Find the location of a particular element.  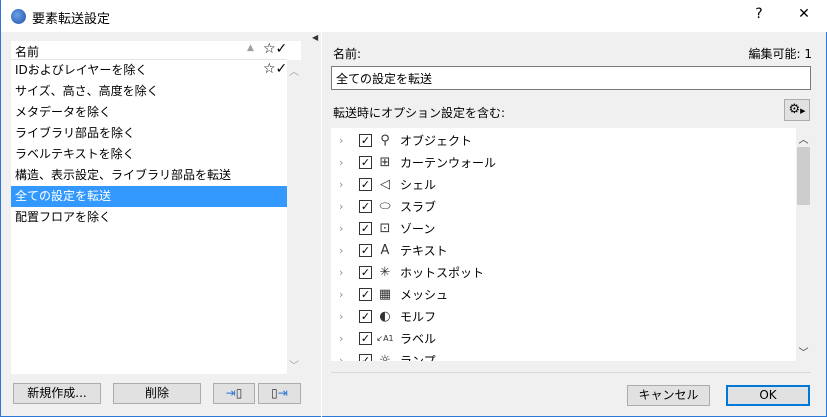

tree-row-label: カーテンウォール is located at coordinates (448, 162).